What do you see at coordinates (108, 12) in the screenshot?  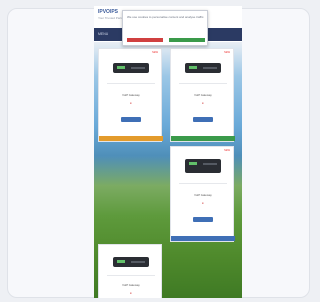 I see `site-logo: IPVOIPS` at bounding box center [108, 12].